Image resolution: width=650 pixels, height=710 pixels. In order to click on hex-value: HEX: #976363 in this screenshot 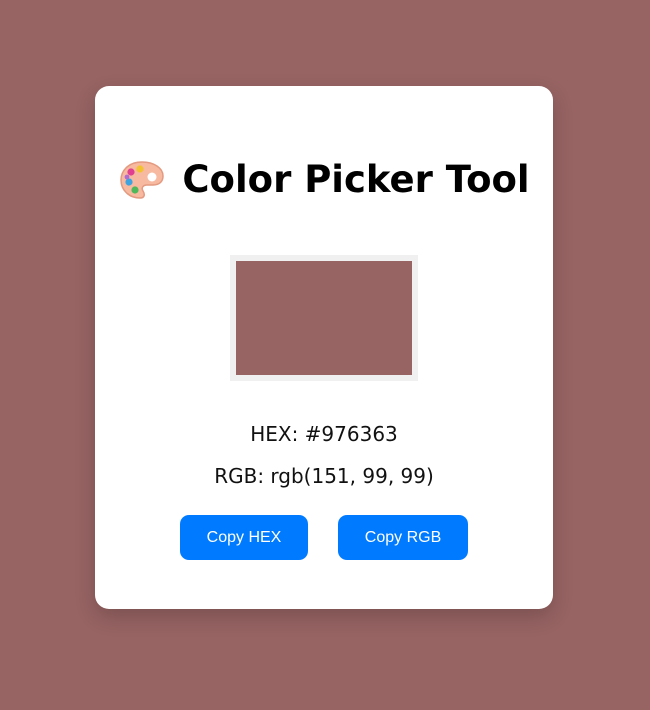, I will do `click(324, 434)`.